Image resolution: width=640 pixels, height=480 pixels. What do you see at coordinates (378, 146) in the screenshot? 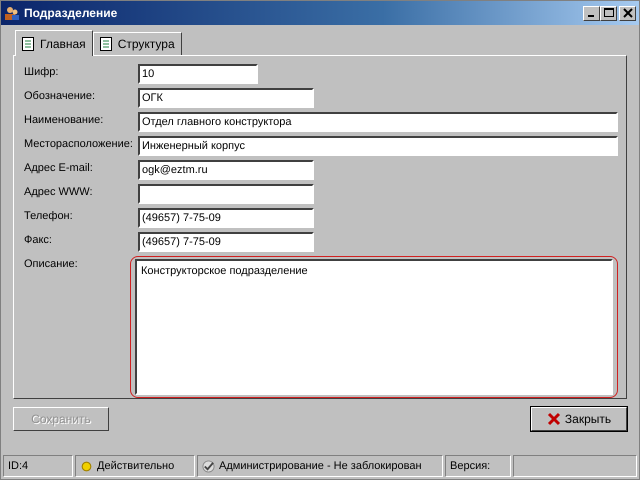
I see `input-field: Инженерный корпус` at bounding box center [378, 146].